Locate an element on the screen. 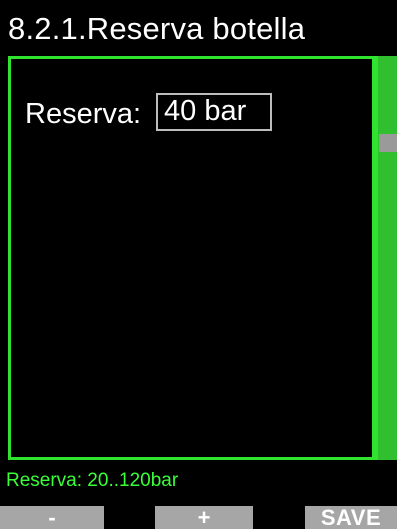 This screenshot has height=529, width=397. scrollbar-thumb is located at coordinates (388, 143).